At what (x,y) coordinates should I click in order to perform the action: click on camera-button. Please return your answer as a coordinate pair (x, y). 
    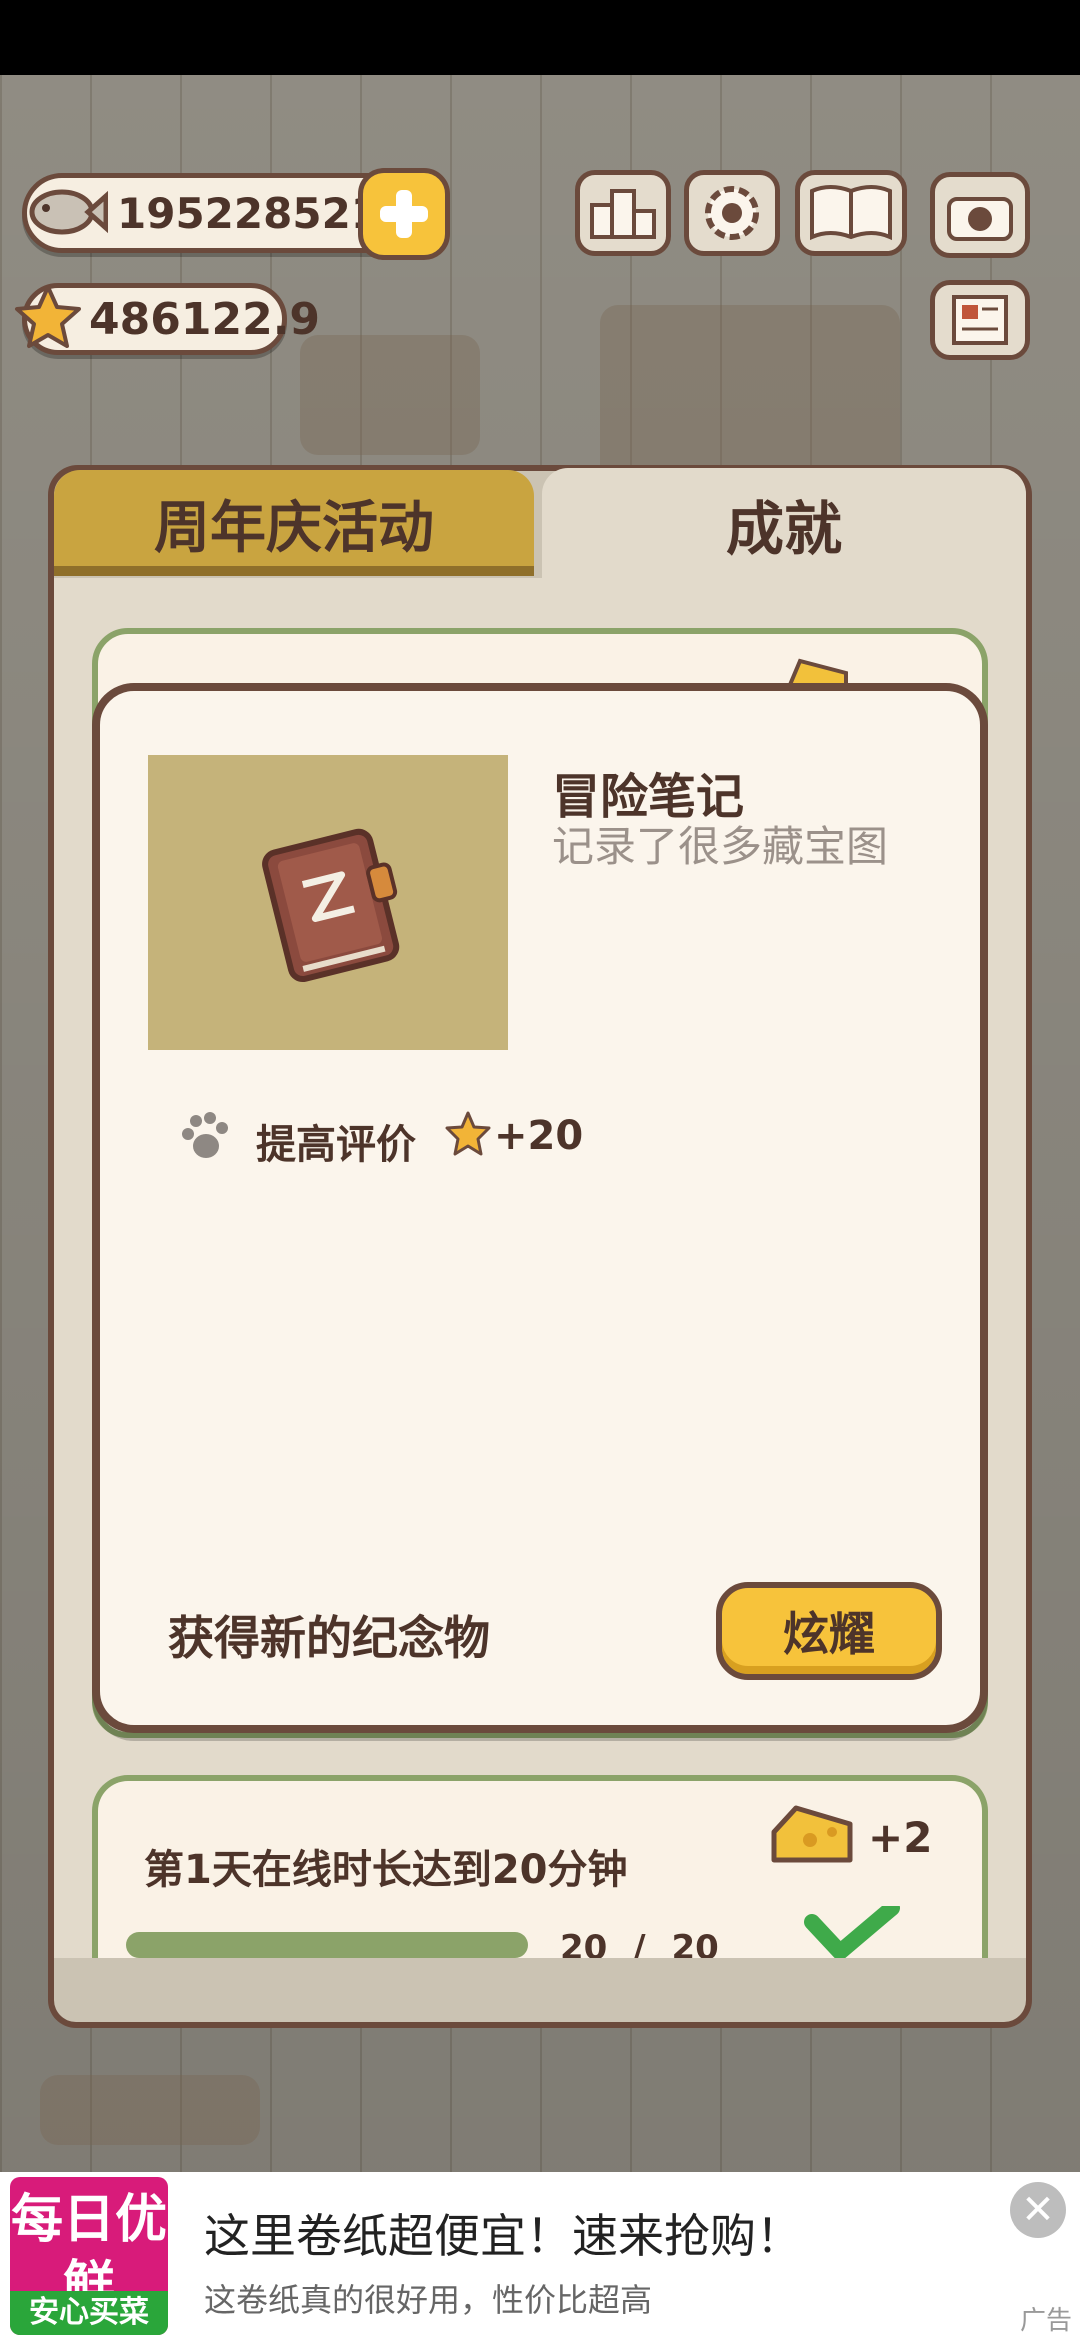
    Looking at the image, I should click on (980, 215).